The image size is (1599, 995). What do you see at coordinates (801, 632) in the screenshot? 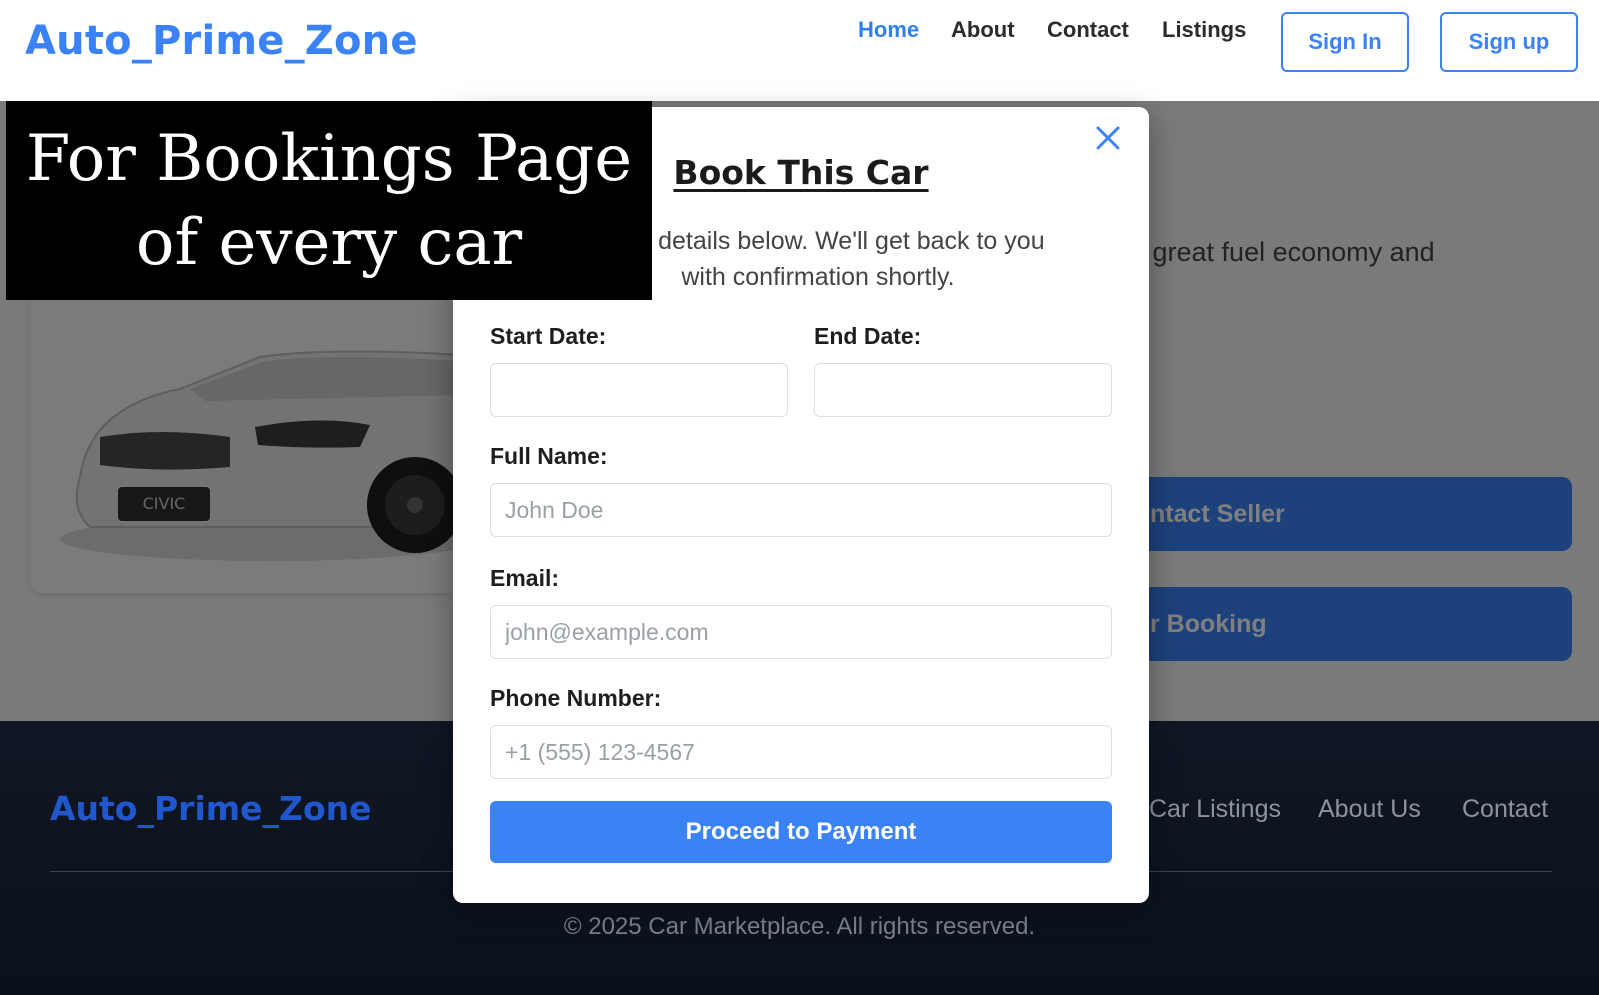
I see `email-input` at bounding box center [801, 632].